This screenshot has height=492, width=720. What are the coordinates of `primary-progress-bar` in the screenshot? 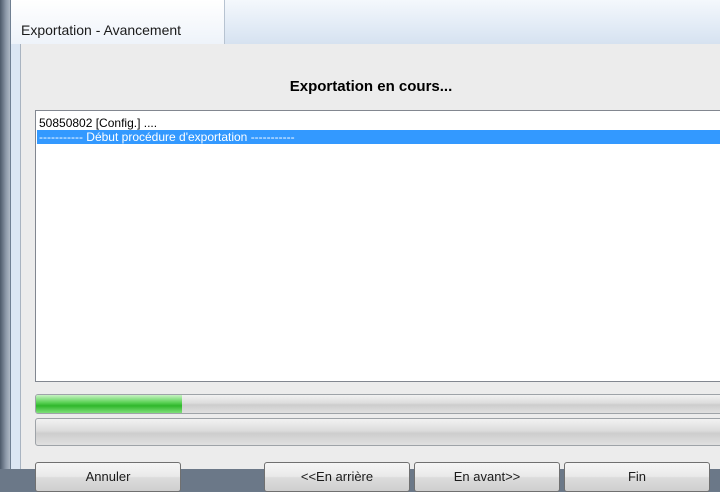 It's located at (377, 404).